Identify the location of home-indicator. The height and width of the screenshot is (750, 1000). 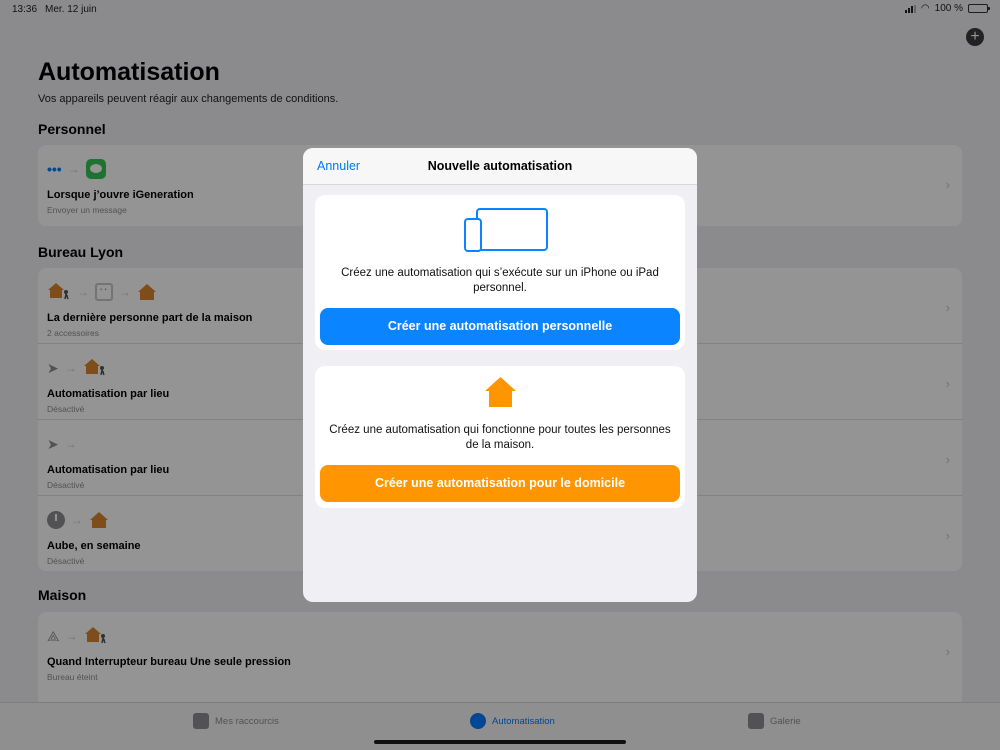
(500, 742).